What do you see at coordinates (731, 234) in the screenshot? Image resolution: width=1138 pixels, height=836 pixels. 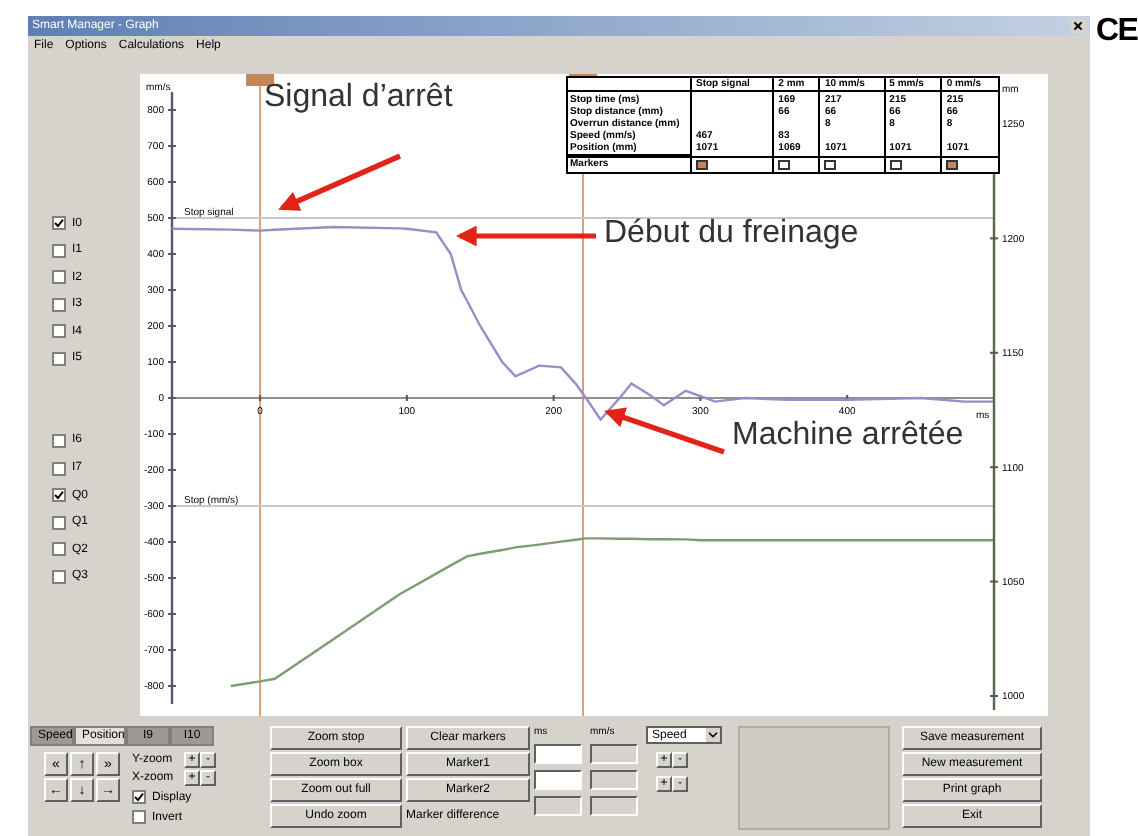 I see `callout-text: Début du freinage` at bounding box center [731, 234].